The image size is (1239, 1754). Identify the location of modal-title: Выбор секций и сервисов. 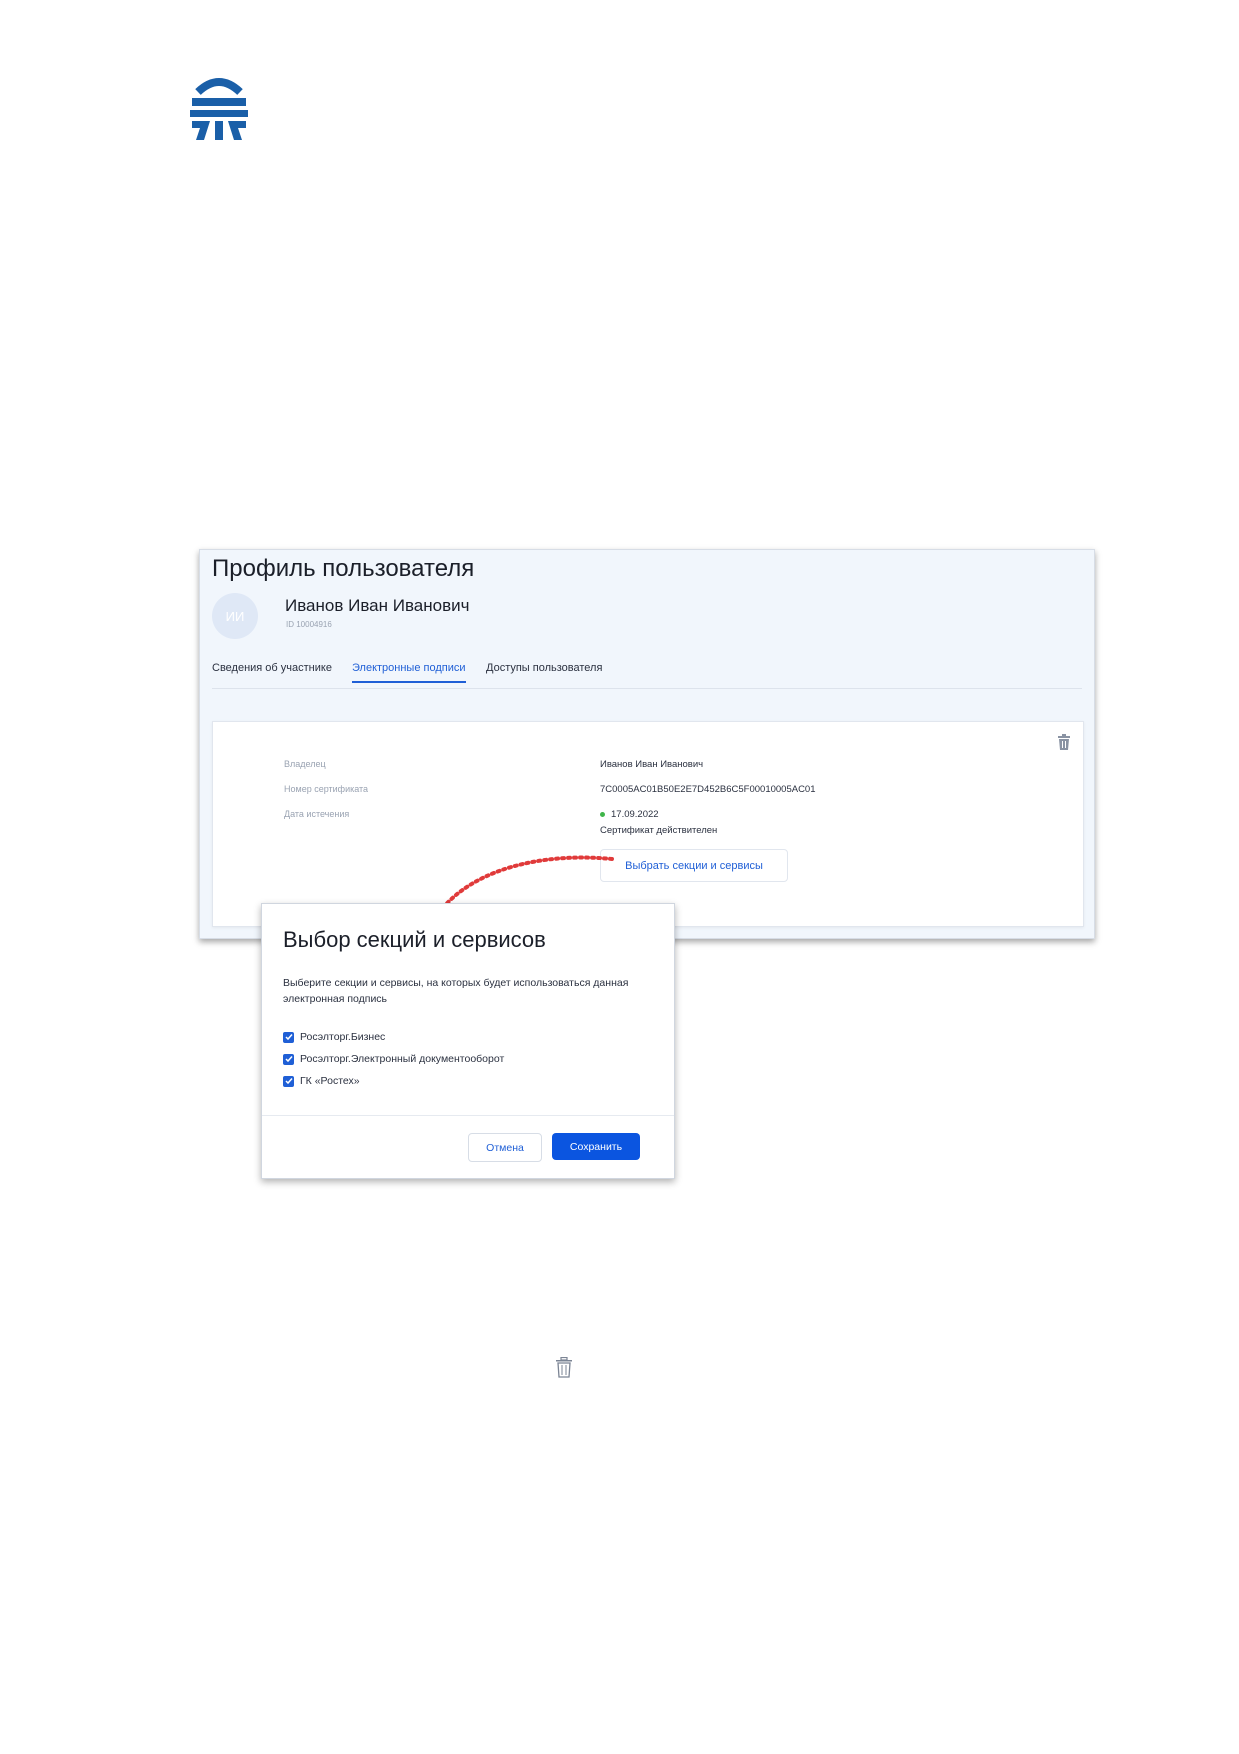
(414, 939).